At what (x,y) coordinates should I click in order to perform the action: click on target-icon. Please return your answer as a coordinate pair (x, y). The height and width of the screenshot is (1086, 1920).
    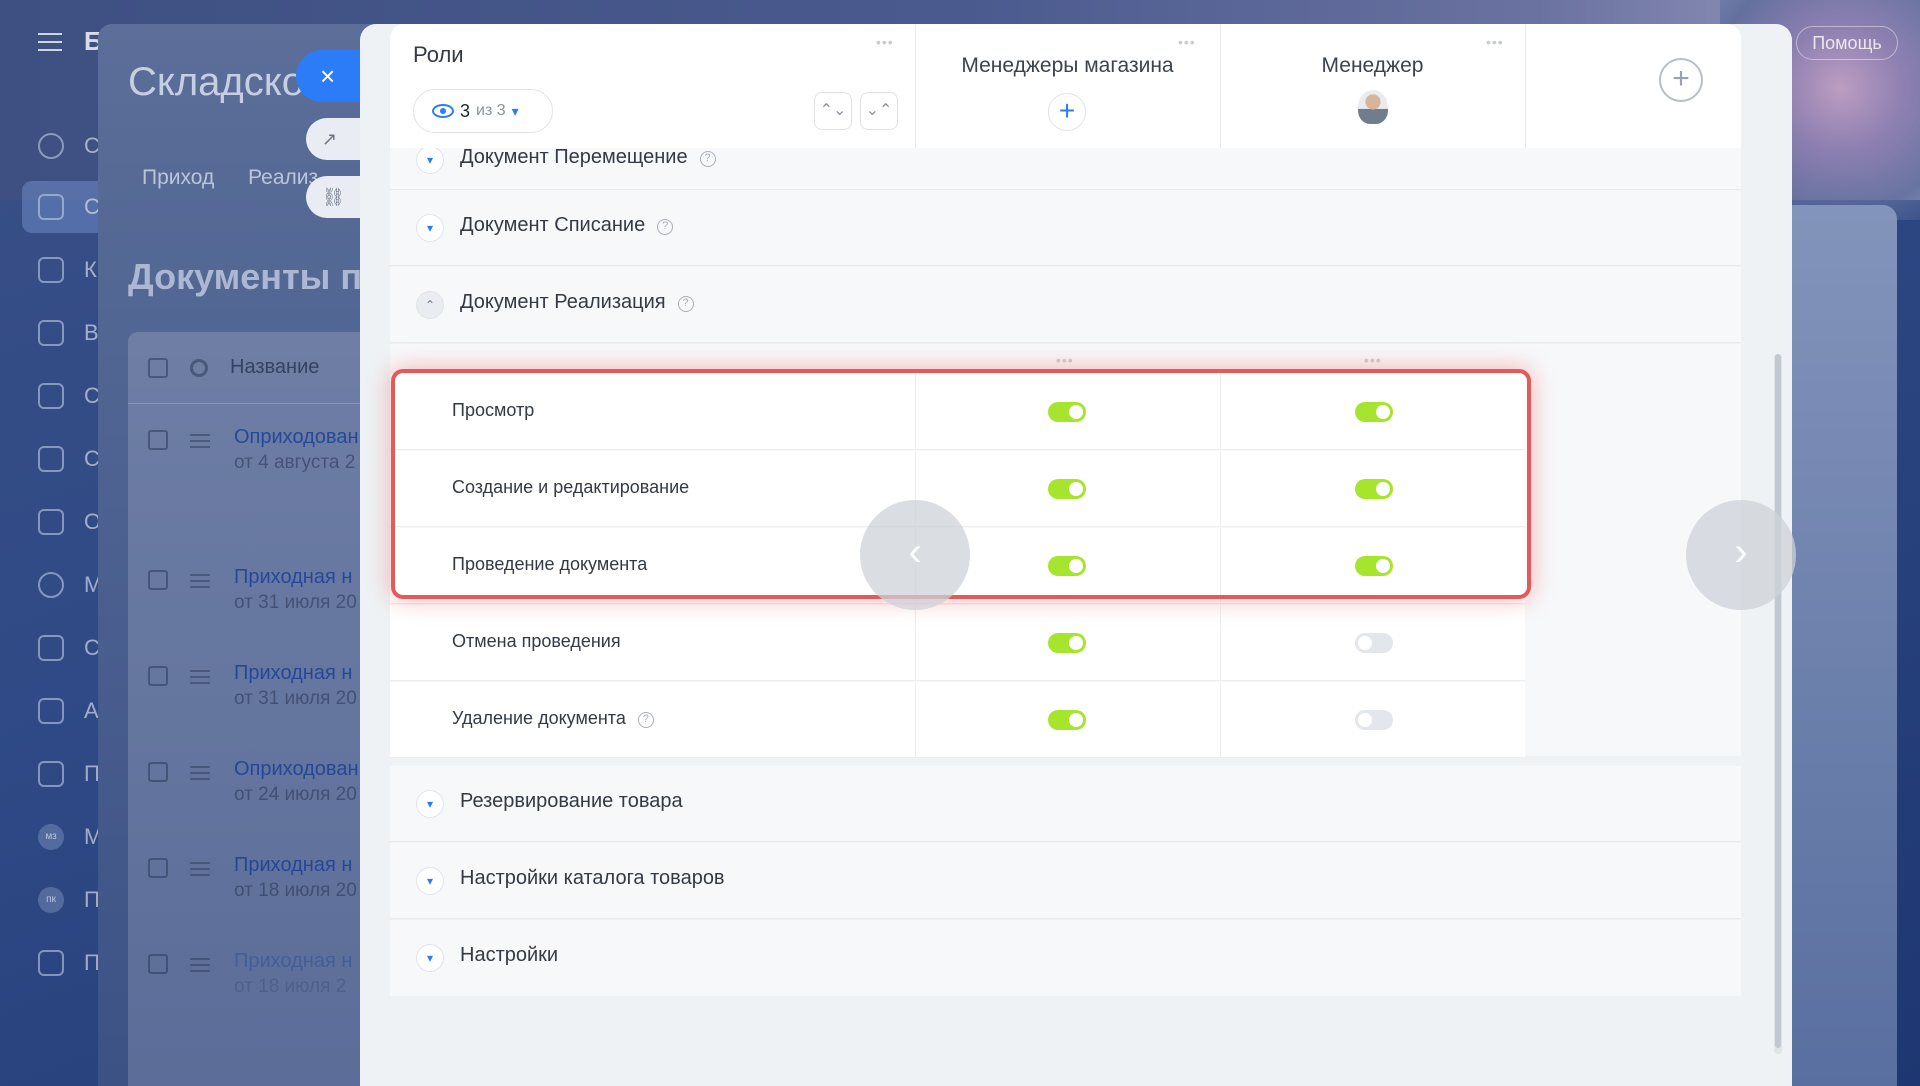
    Looking at the image, I should click on (51, 585).